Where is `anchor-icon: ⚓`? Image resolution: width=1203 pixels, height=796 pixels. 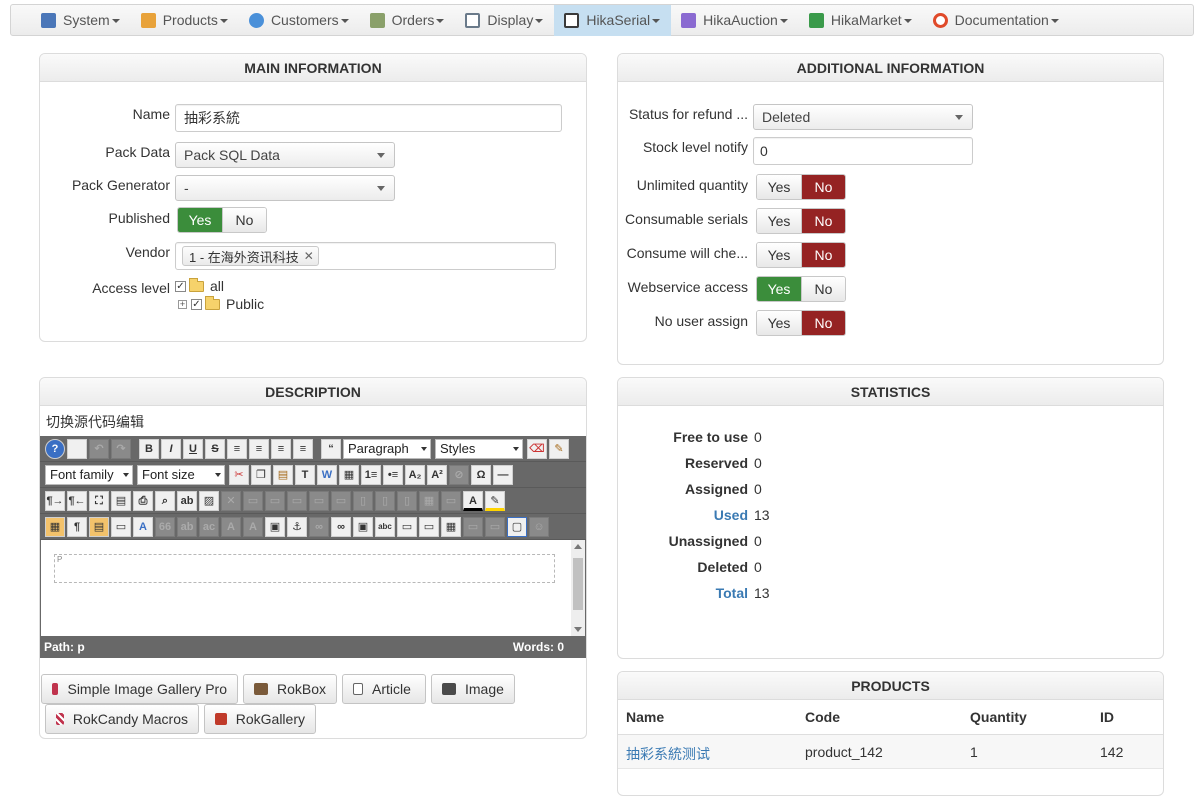 anchor-icon: ⚓ is located at coordinates (297, 526).